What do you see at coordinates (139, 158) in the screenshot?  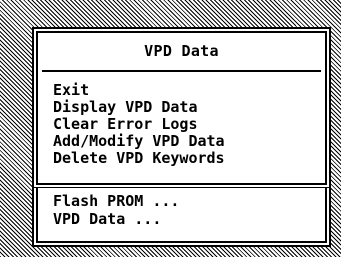 I see `menu-item-delete-vpd-keywords: Delete VPD Keywords` at bounding box center [139, 158].